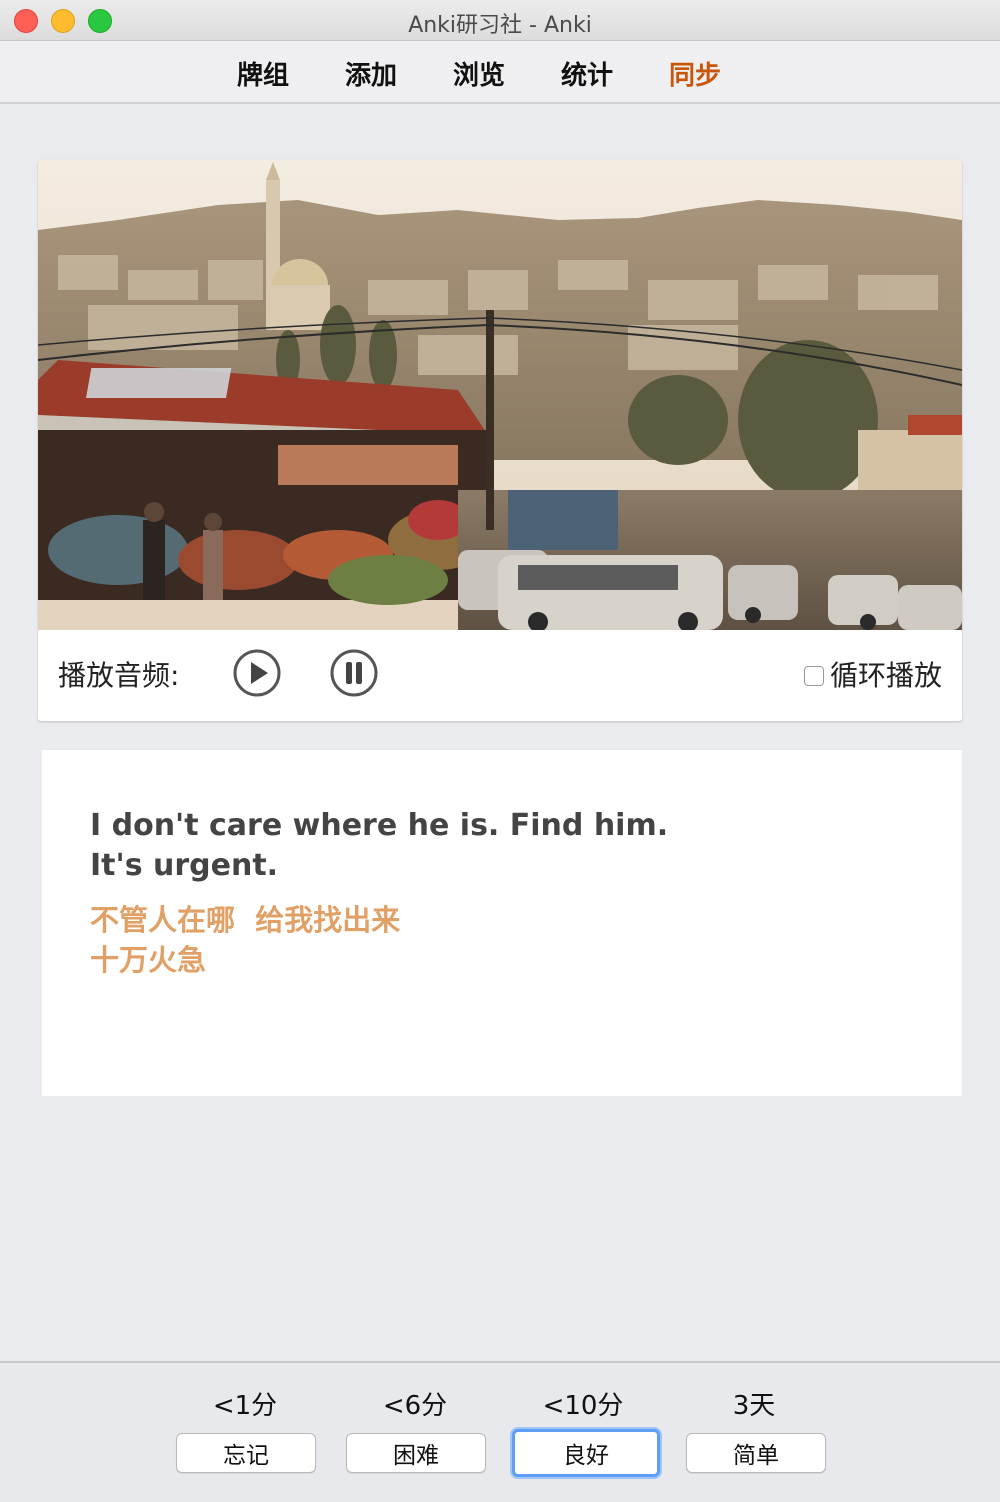 The width and height of the screenshot is (1000, 1502). Describe the element at coordinates (583, 1406) in the screenshot. I see `interval-good: <10分` at that location.